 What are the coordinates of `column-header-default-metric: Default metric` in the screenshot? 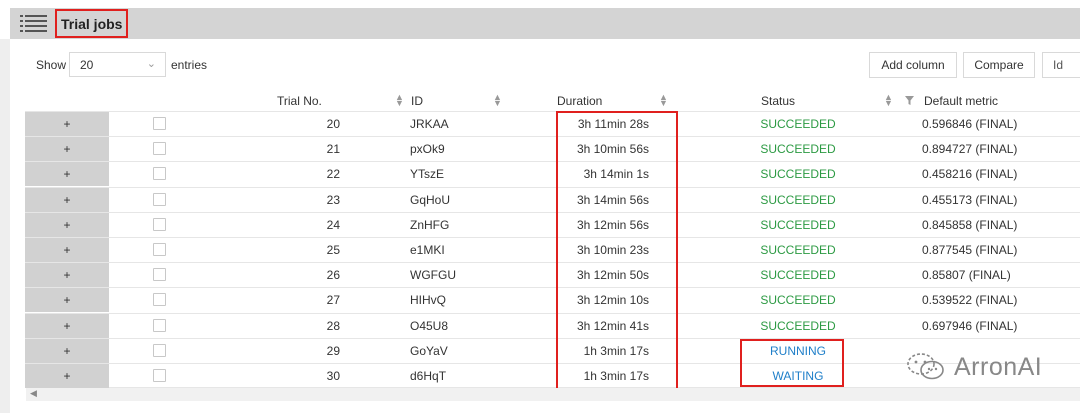 It's located at (961, 101).